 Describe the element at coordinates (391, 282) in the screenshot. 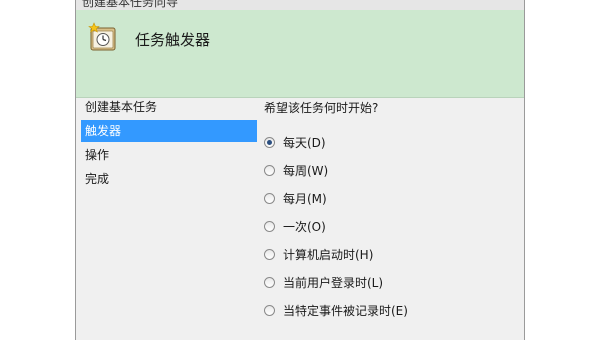

I see `radio-user-logon: 当前用户登录时(L)` at that location.